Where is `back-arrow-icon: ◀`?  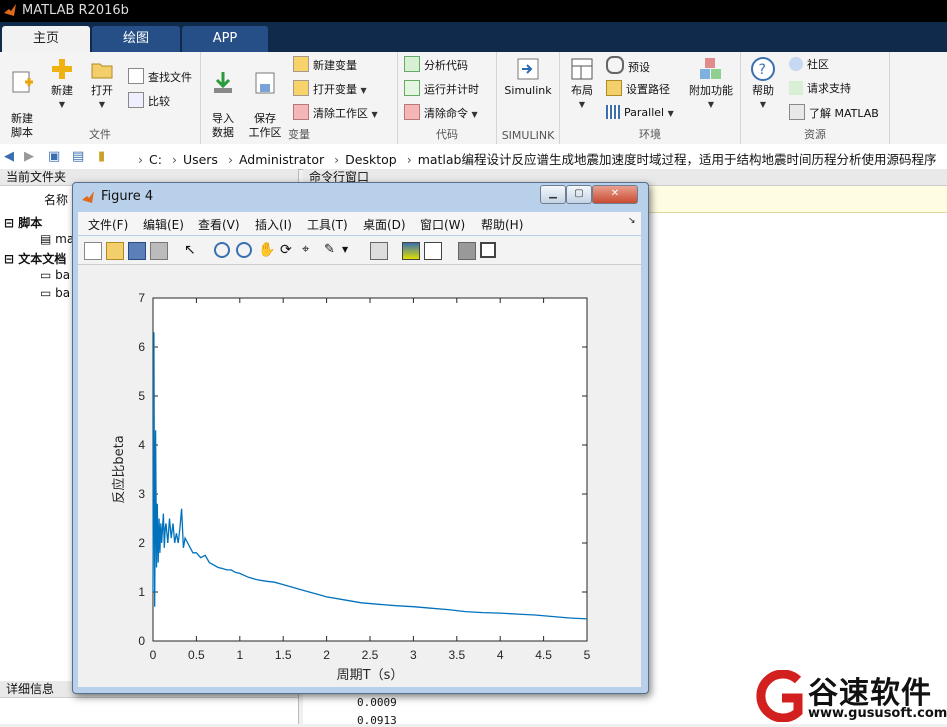 back-arrow-icon: ◀ is located at coordinates (9, 156).